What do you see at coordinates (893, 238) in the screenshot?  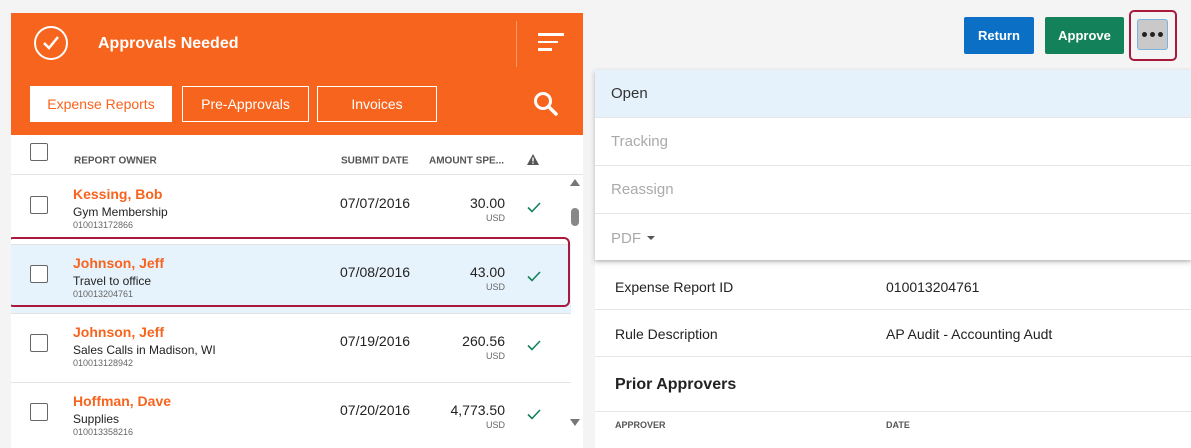 I see `menu-item-pdf: PDF` at bounding box center [893, 238].